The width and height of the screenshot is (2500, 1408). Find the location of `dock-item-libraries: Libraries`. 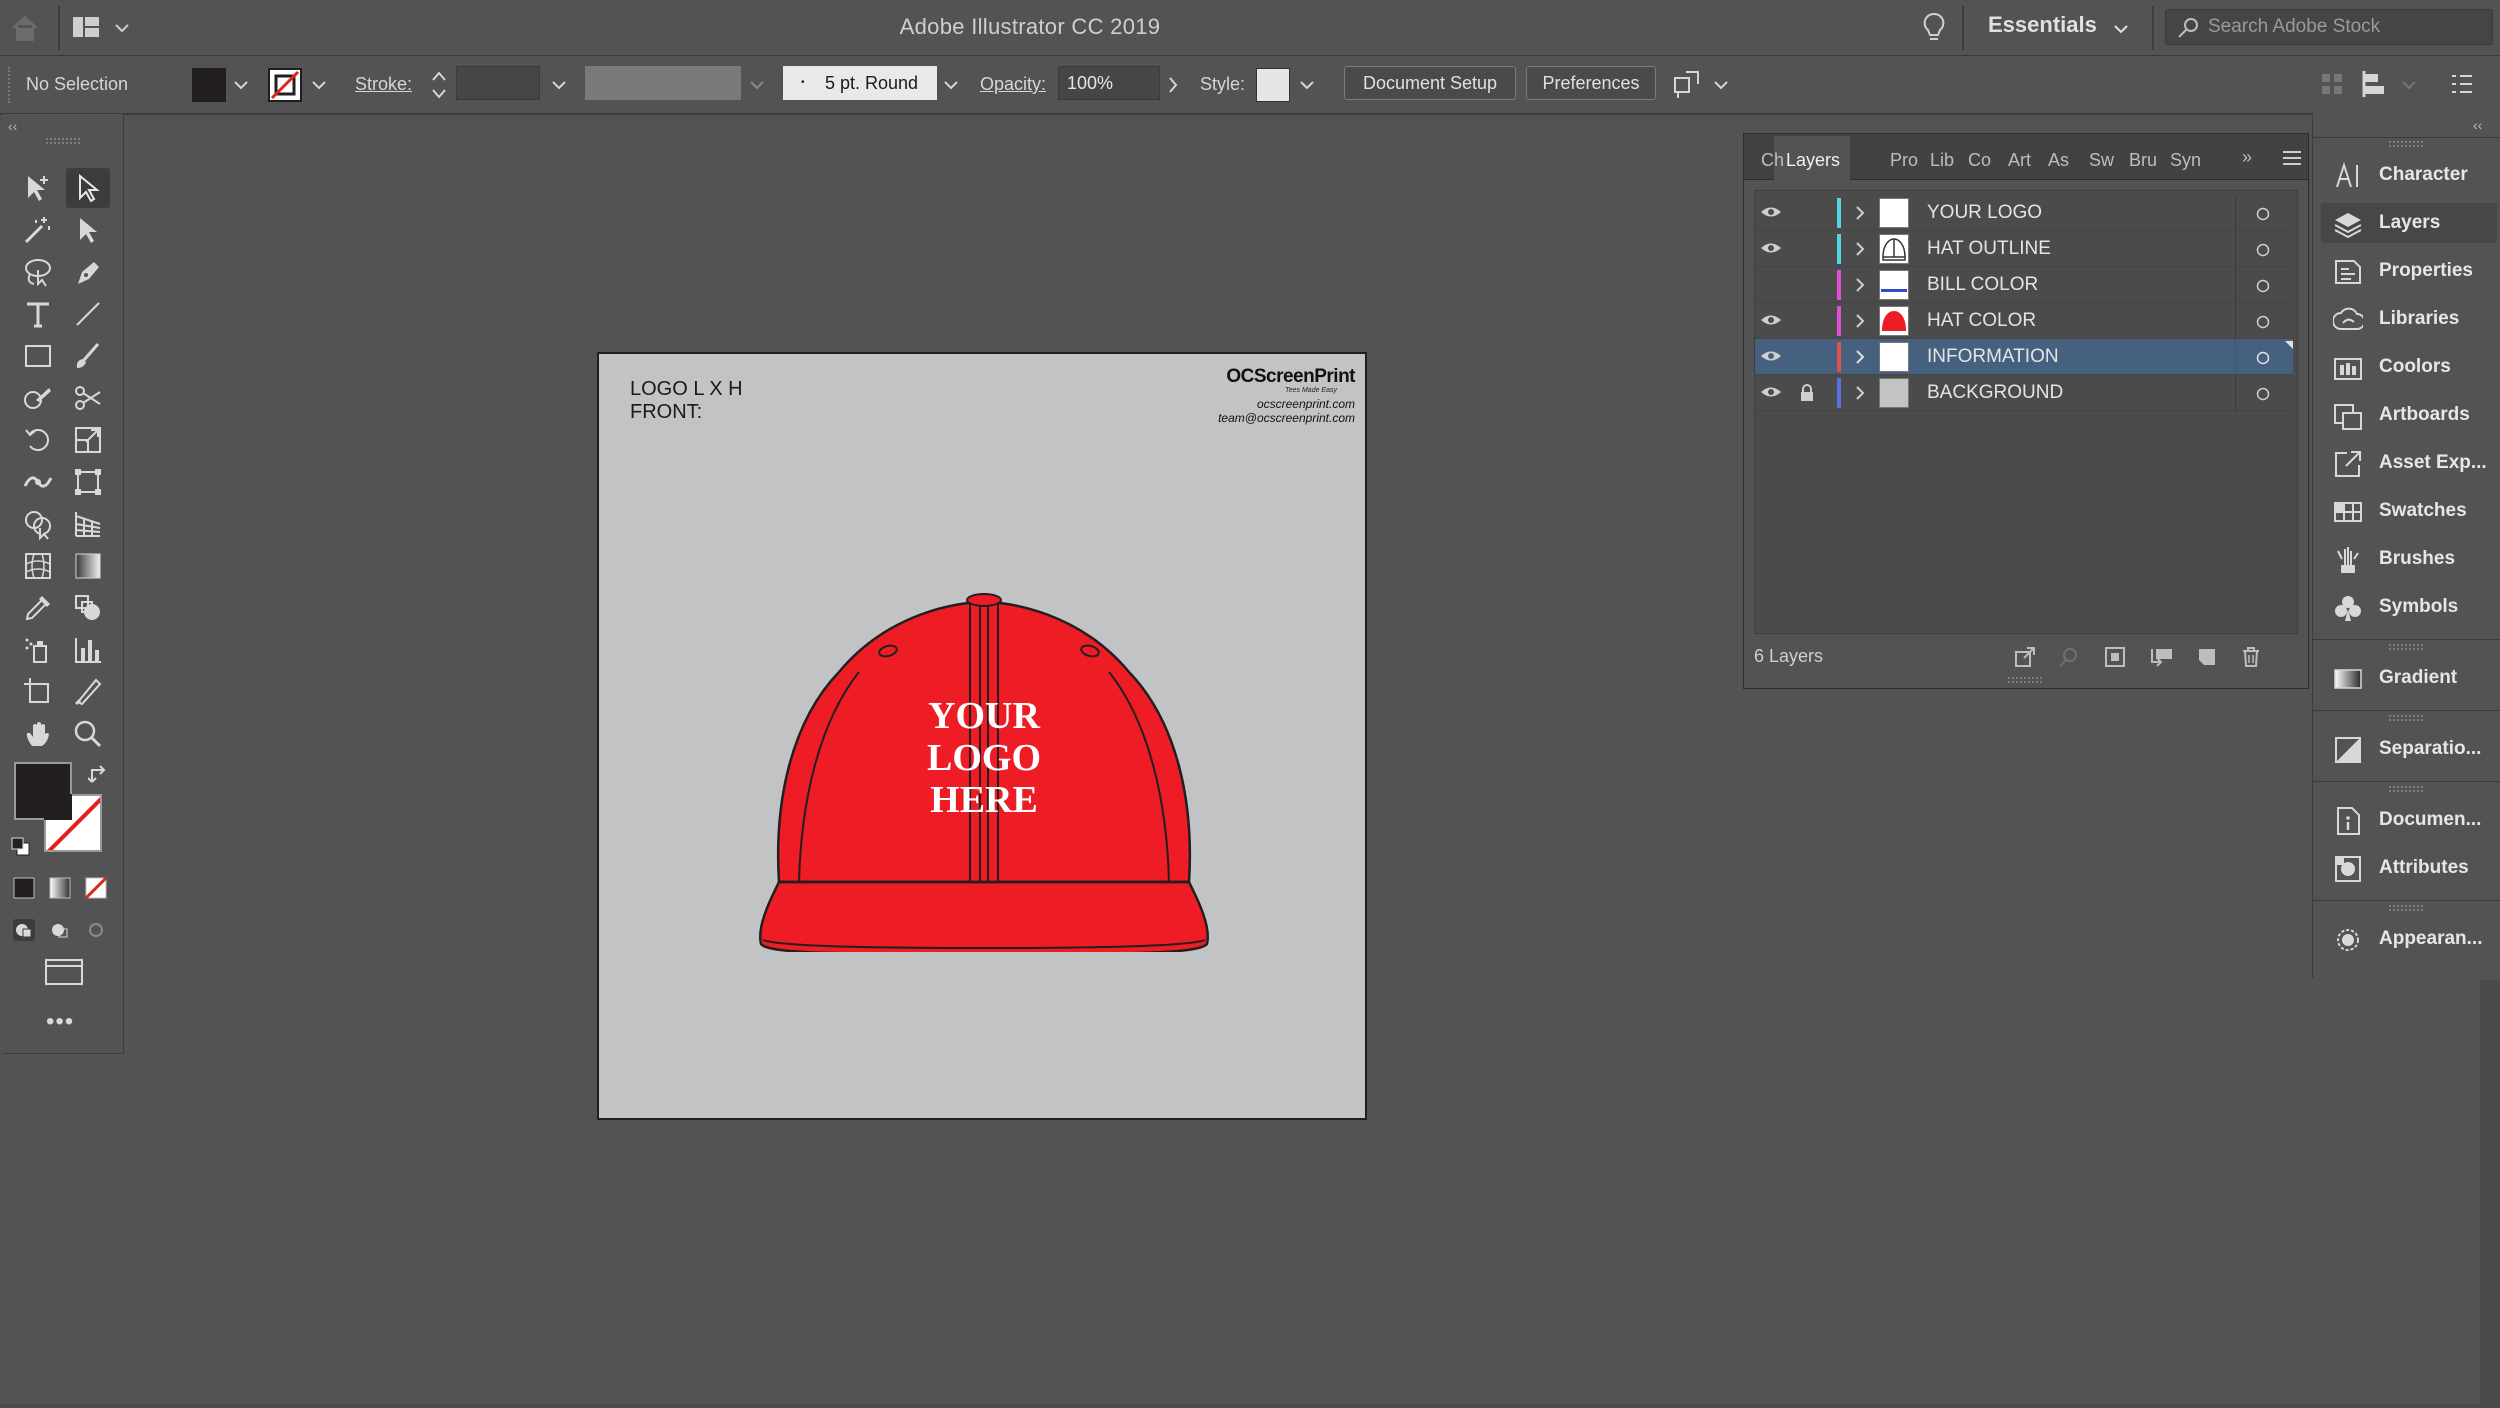

dock-item-libraries: Libraries is located at coordinates (2409, 319).